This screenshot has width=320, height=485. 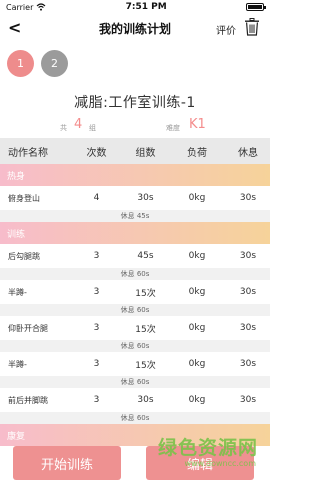 I want to click on status-bar: Carrier 7:51 PM, so click(x=135, y=7).